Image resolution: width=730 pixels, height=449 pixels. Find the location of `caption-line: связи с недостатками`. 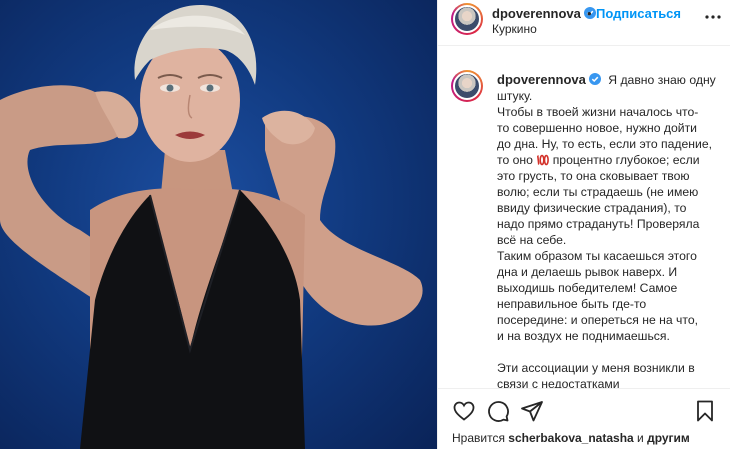

caption-line: связи с недостатками is located at coordinates (558, 382).